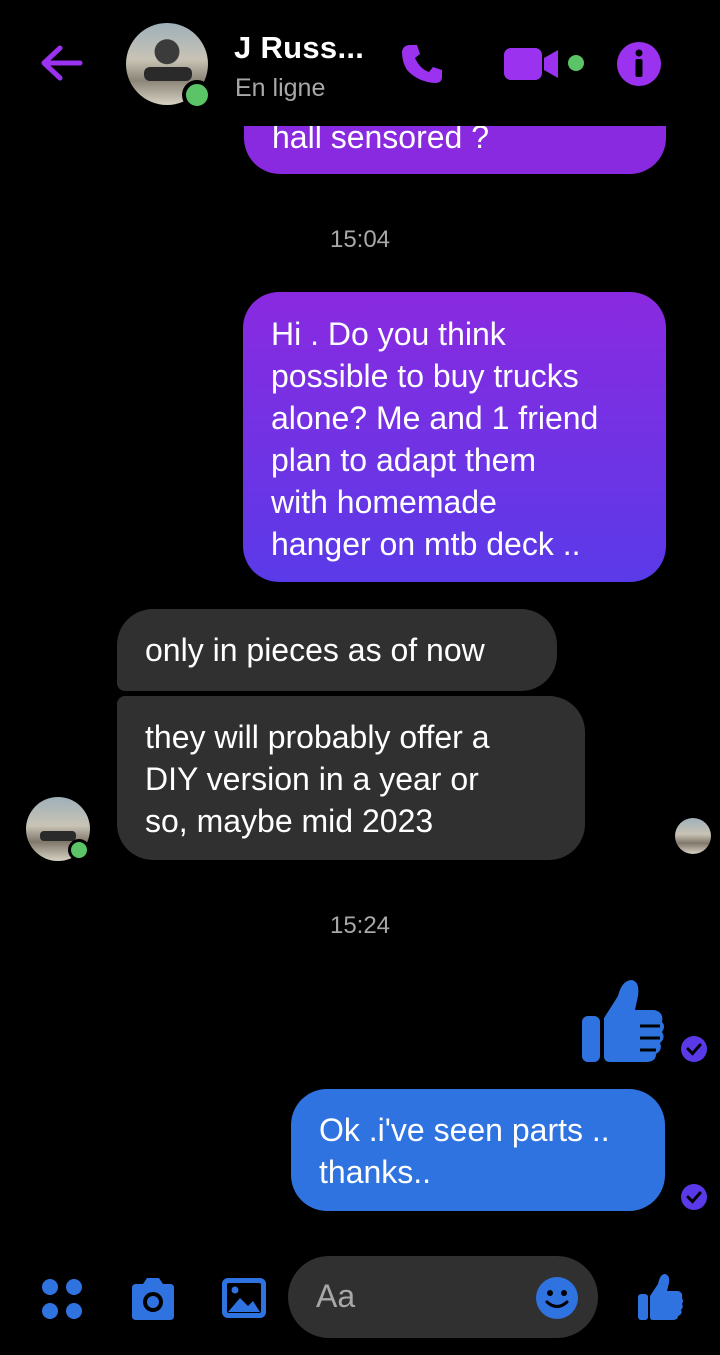 Image resolution: width=720 pixels, height=1355 pixels. What do you see at coordinates (289, 821) in the screenshot?
I see `message-text-line: so, maybe mid 2023` at bounding box center [289, 821].